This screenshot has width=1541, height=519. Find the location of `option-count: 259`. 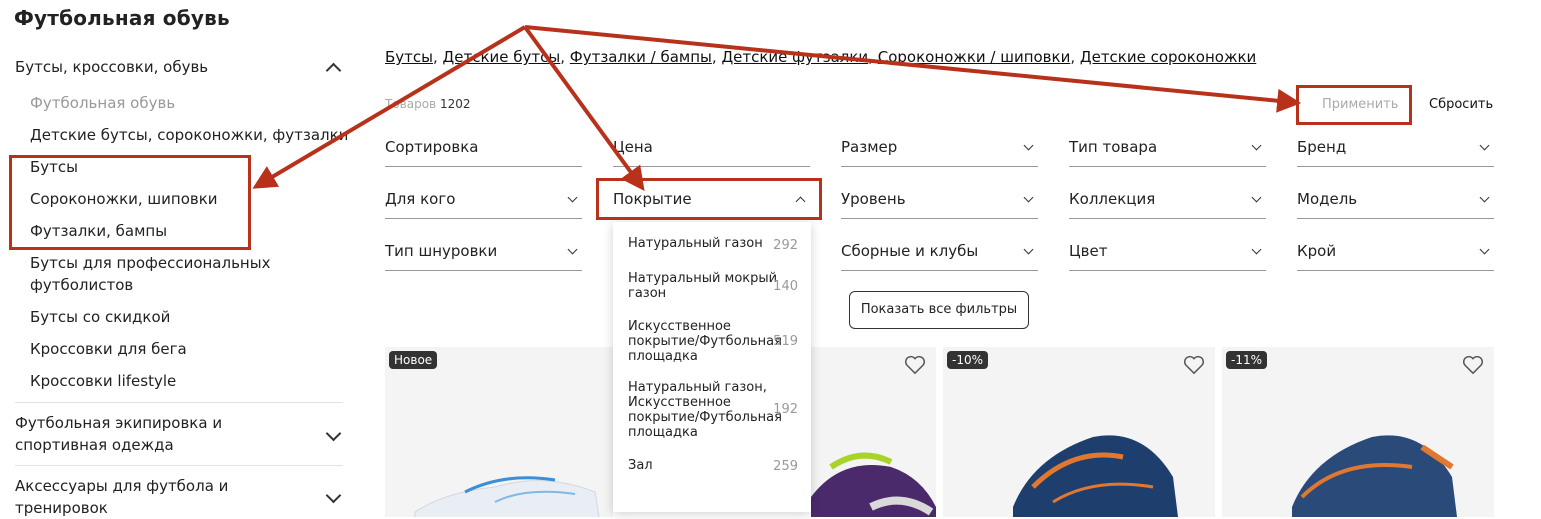

option-count: 259 is located at coordinates (785, 466).